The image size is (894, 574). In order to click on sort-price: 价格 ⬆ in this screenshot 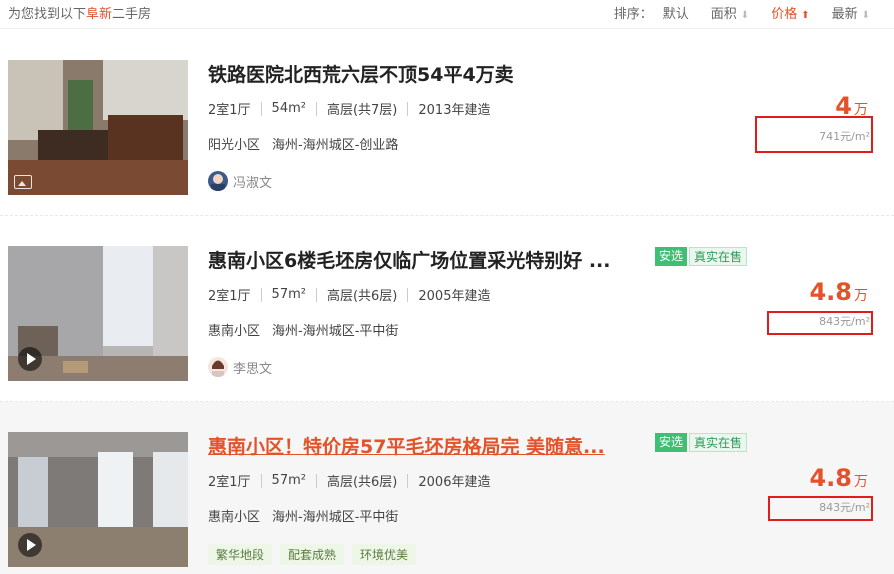, I will do `click(790, 12)`.